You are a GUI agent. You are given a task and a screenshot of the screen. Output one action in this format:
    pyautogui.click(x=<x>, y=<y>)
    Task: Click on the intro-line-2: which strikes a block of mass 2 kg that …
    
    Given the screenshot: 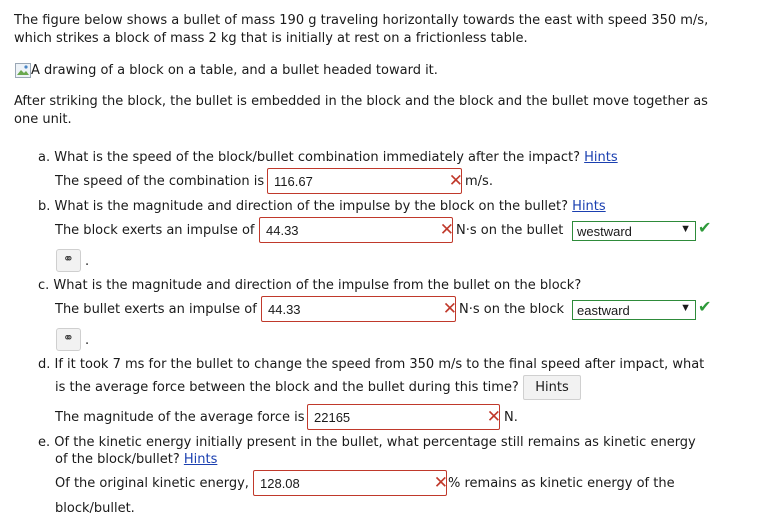 What is the action you would take?
    pyautogui.click(x=271, y=38)
    